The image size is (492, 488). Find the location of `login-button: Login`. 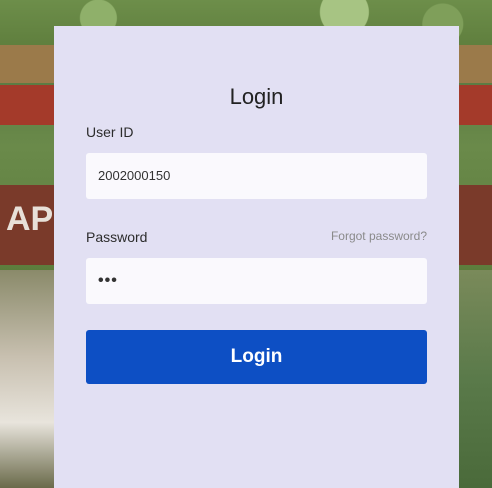

login-button: Login is located at coordinates (256, 357).